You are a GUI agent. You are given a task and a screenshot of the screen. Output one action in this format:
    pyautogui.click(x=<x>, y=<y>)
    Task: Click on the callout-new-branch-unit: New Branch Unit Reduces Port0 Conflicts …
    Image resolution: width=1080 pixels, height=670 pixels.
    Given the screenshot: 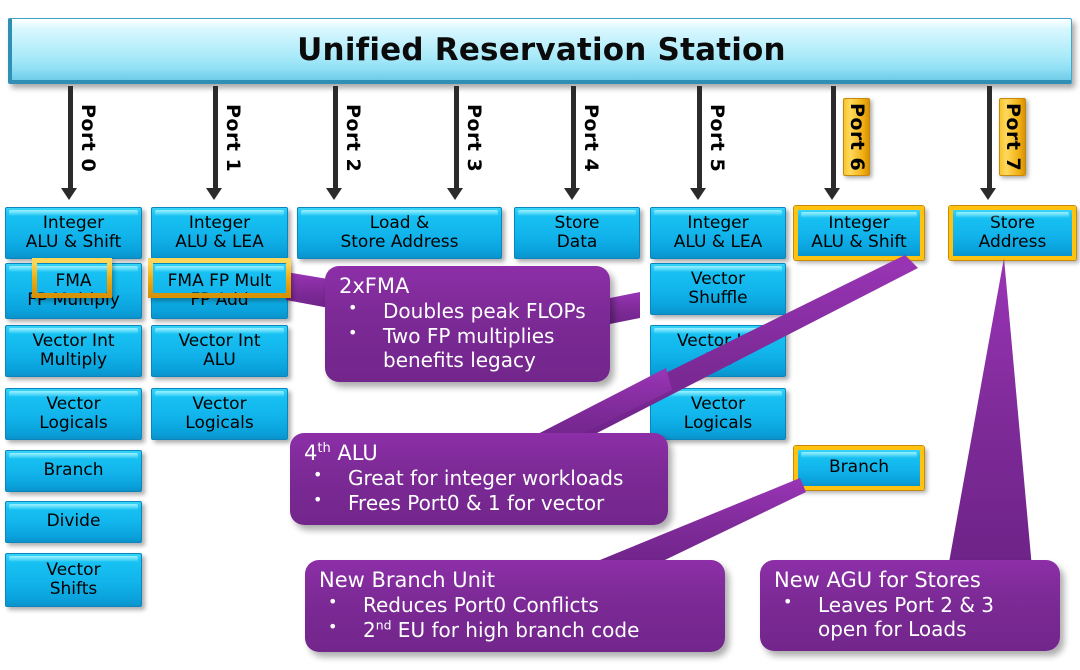 What is the action you would take?
    pyautogui.click(x=515, y=606)
    